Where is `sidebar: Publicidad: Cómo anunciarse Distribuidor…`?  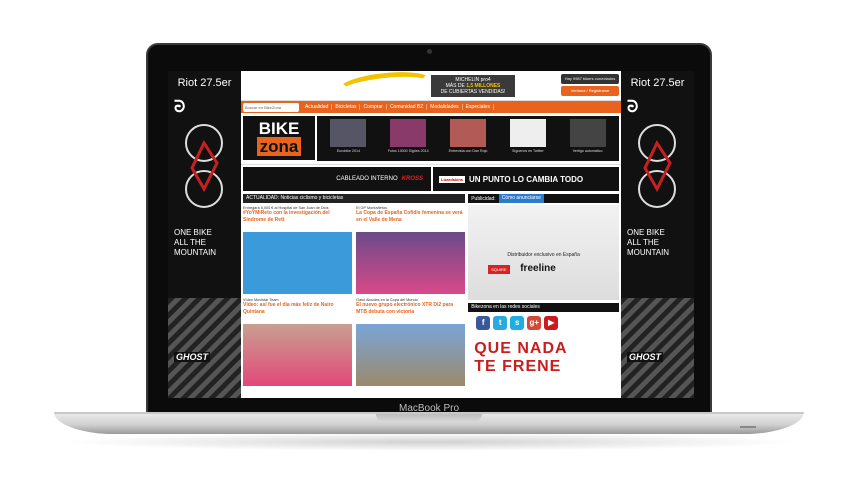 sidebar: Publicidad: Cómo anunciarse Distribuidor… is located at coordinates (543, 293).